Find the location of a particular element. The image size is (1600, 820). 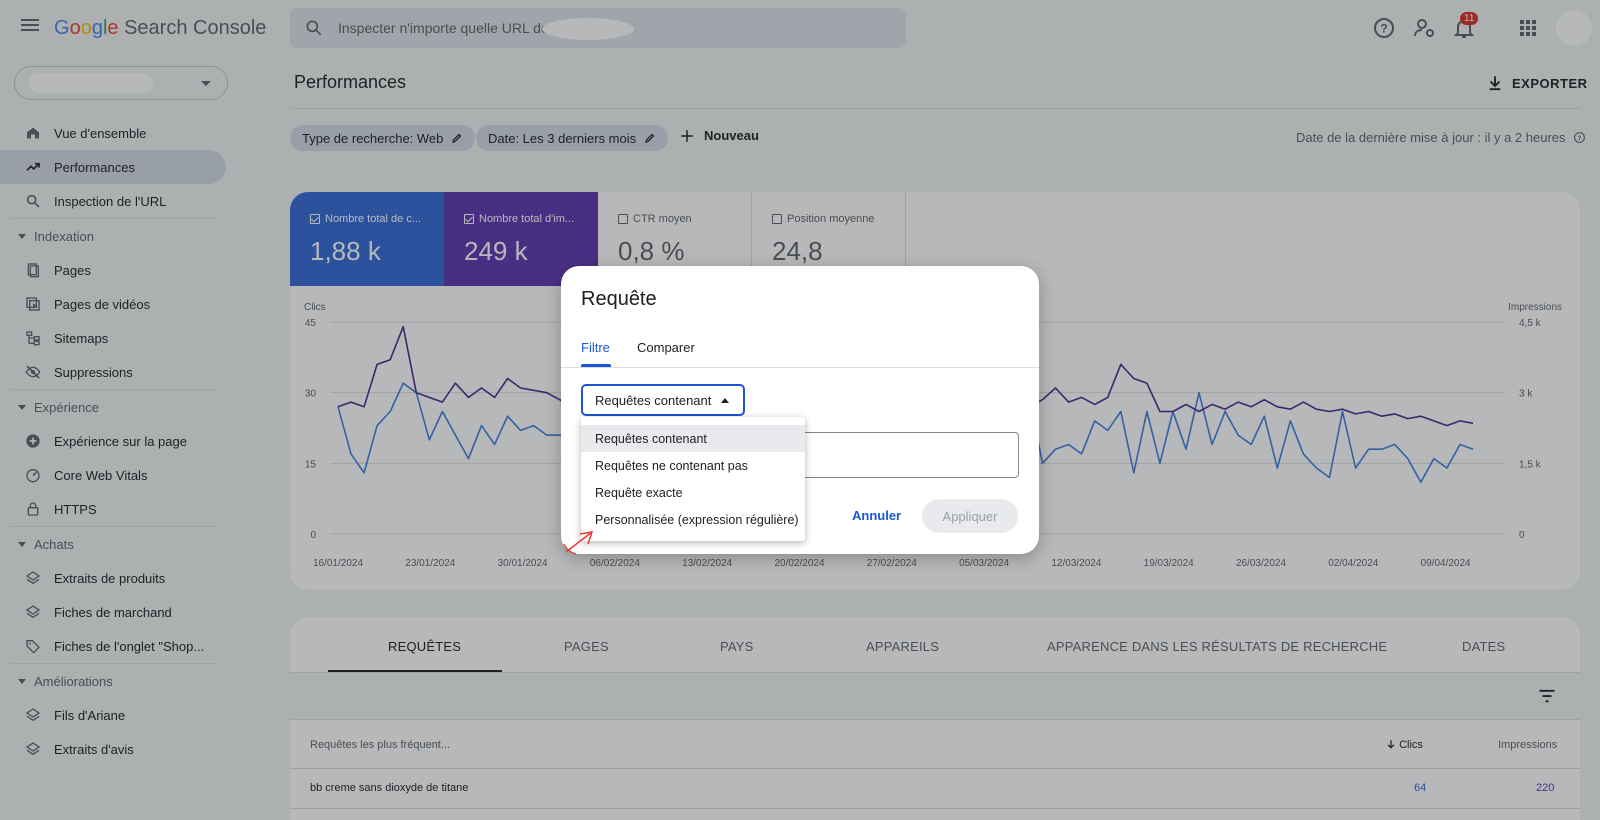

annotation-arrow-icon is located at coordinates (578, 543).